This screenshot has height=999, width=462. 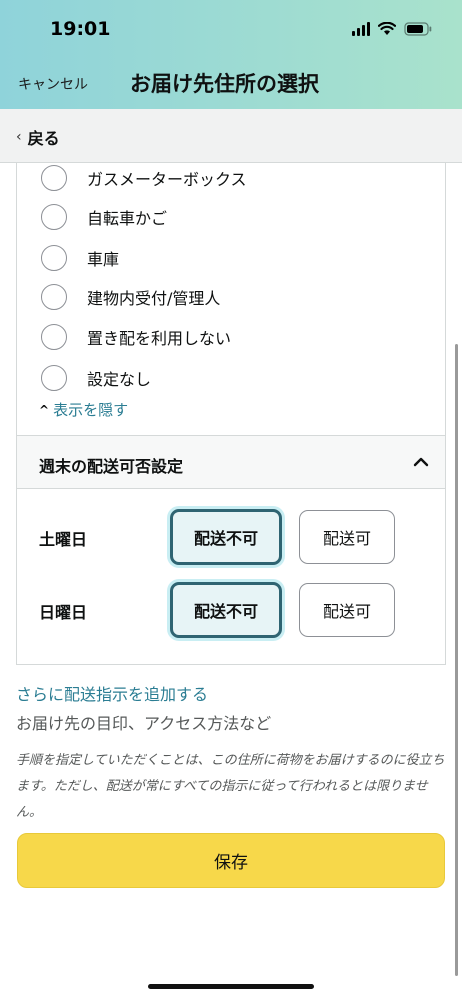 What do you see at coordinates (387, 29) in the screenshot?
I see `wifi-icon` at bounding box center [387, 29].